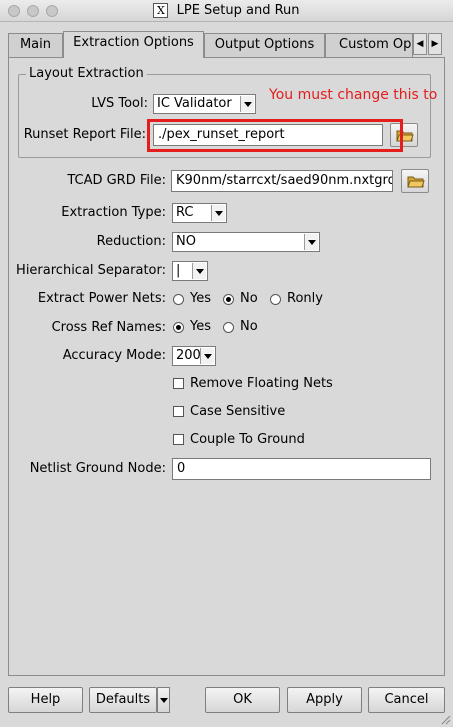 This screenshot has width=453, height=727. What do you see at coordinates (420, 44) in the screenshot?
I see `tab-scroll-left-button: ◀` at bounding box center [420, 44].